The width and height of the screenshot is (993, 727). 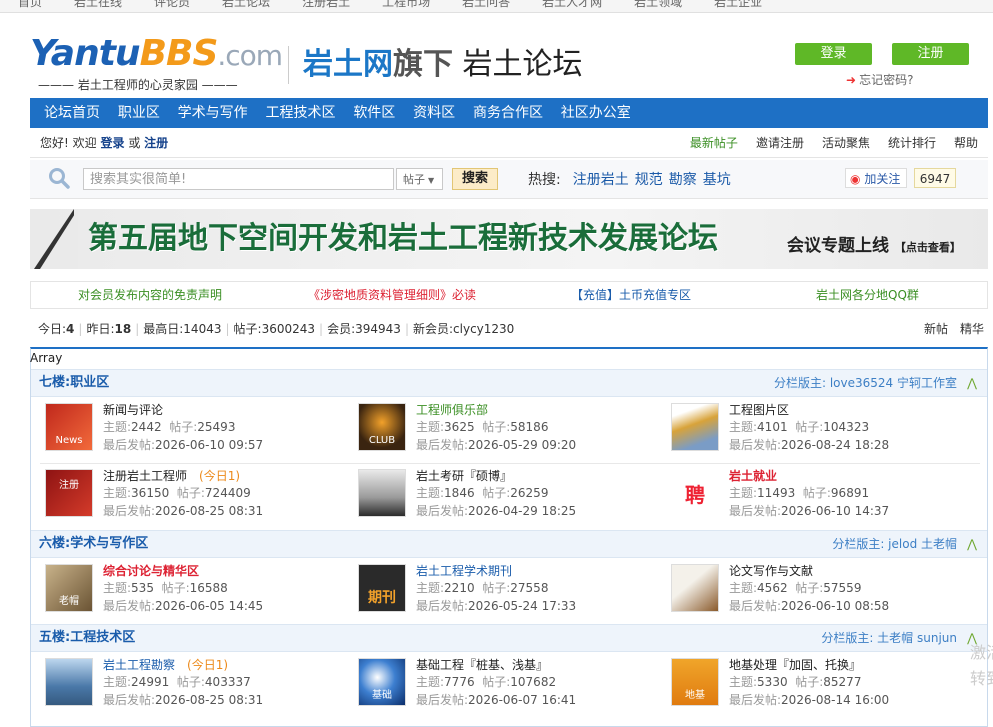 What do you see at coordinates (522, 606) in the screenshot?
I see `last-post-time: 2026-05-24 17:33` at bounding box center [522, 606].